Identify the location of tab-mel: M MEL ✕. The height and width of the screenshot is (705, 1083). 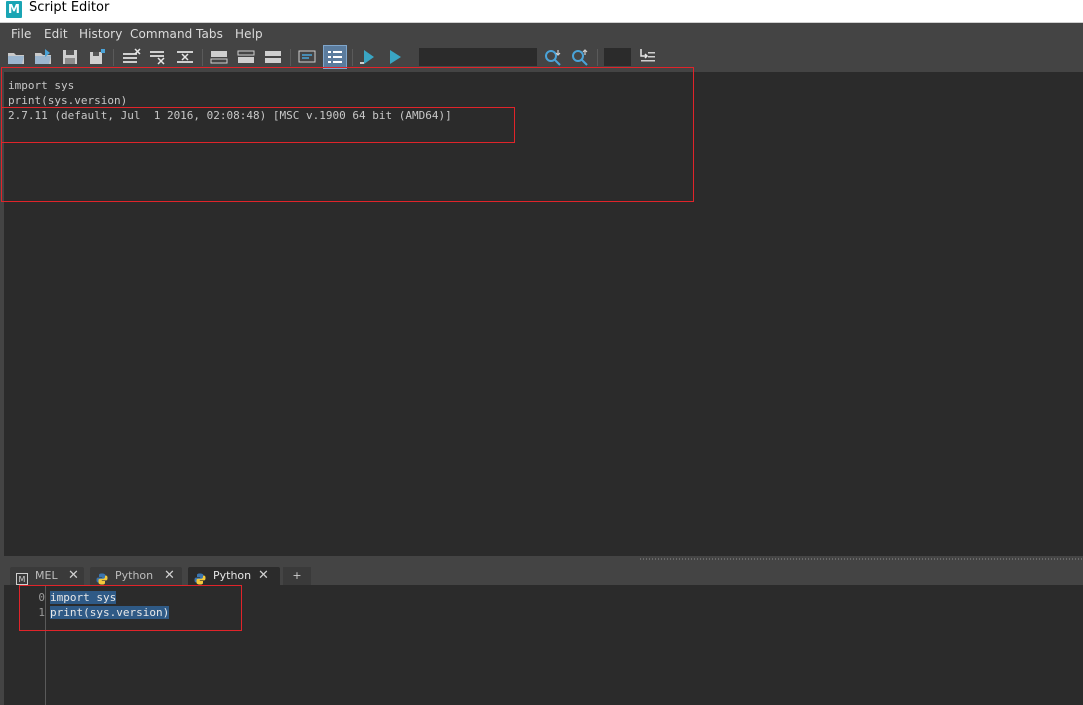
(47, 576).